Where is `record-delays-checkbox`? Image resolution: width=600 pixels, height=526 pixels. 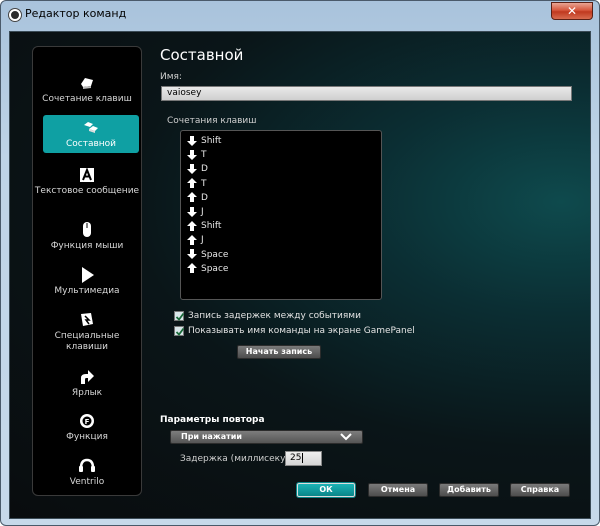
record-delays-checkbox is located at coordinates (179, 315).